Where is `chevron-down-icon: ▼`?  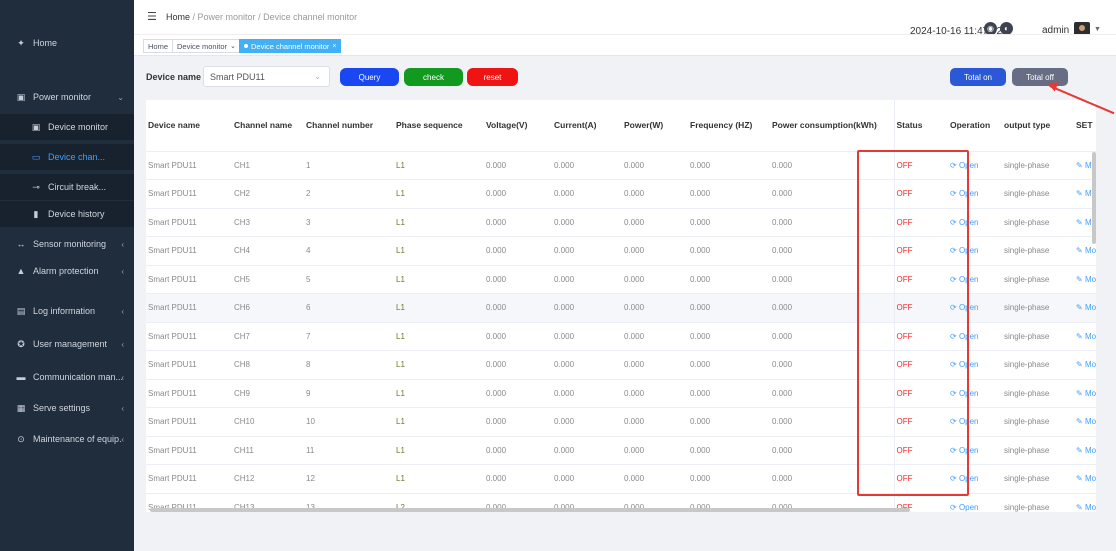
chevron-down-icon: ▼ is located at coordinates (1097, 29).